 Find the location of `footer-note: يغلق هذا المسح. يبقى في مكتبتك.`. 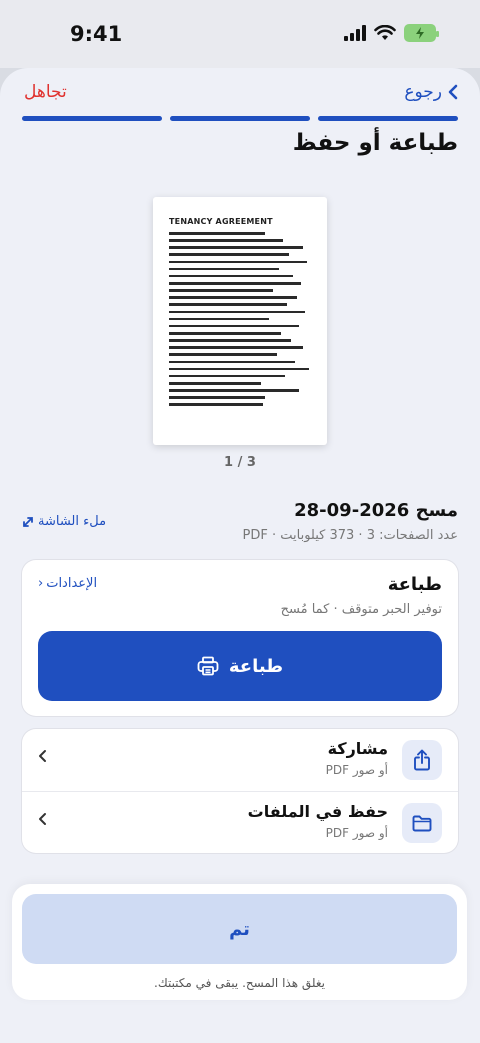

footer-note: يغلق هذا المسح. يبقى في مكتبتك. is located at coordinates (239, 983).